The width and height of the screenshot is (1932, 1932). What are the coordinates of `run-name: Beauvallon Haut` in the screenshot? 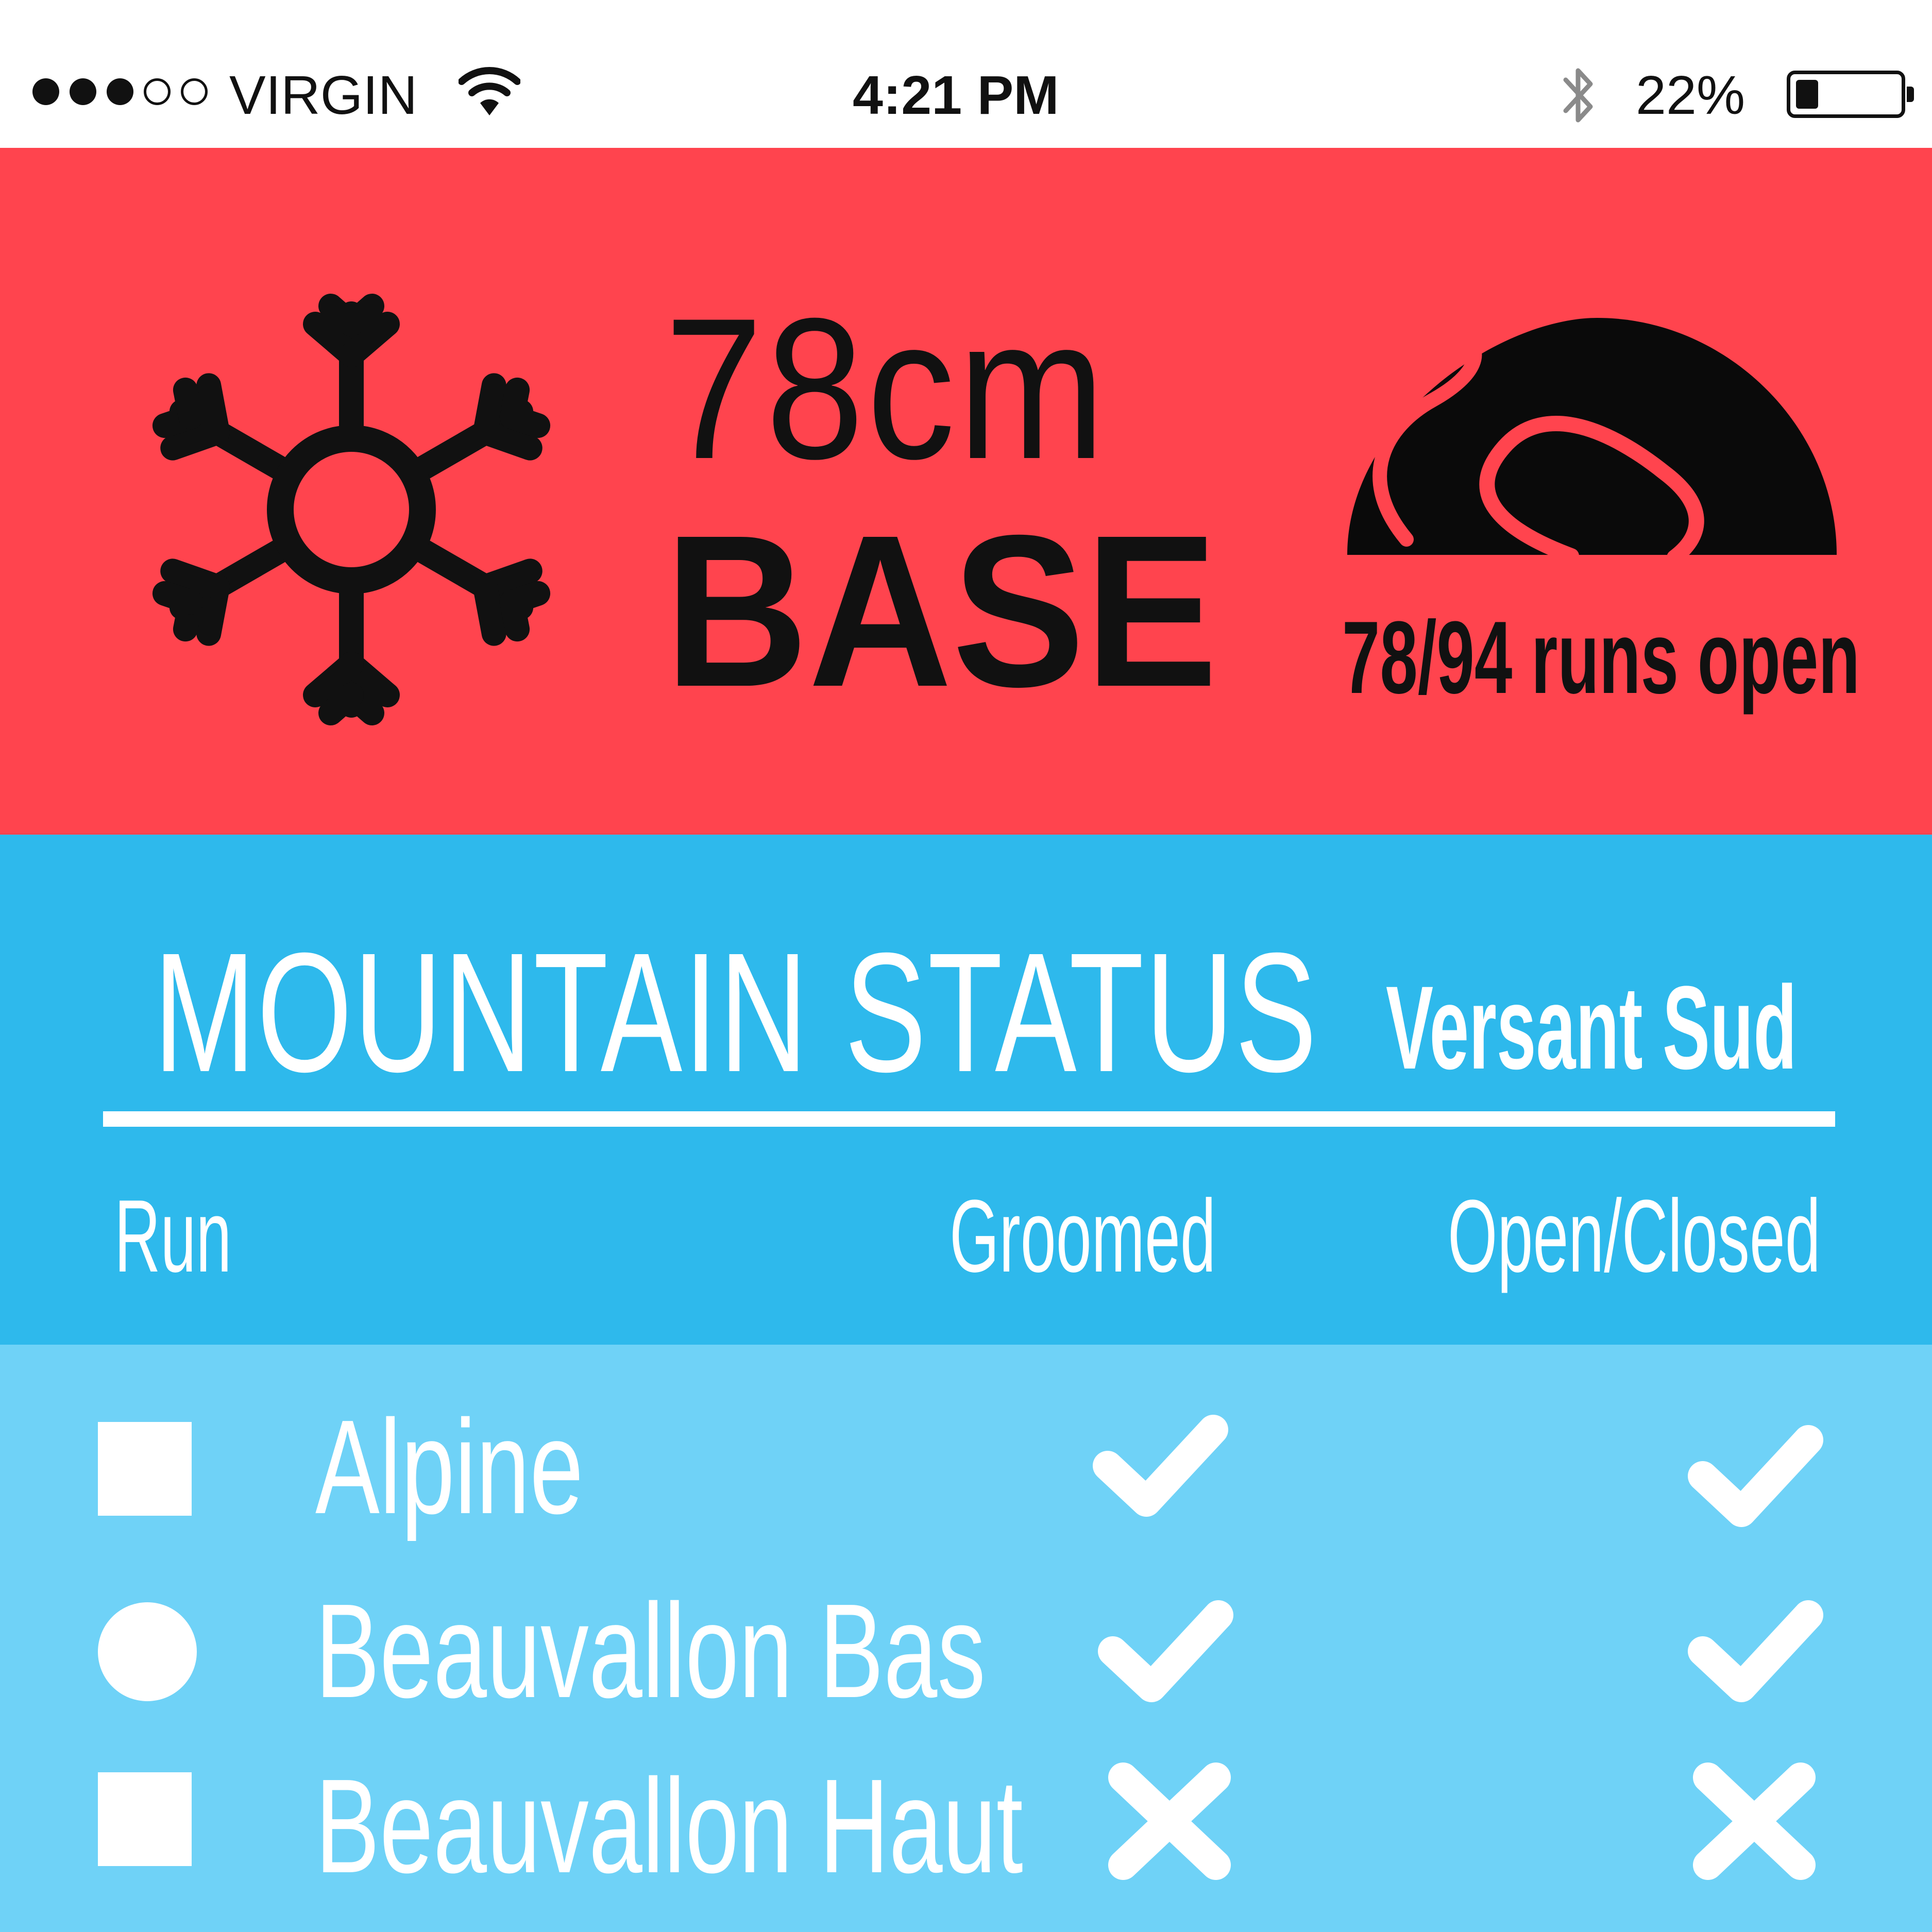 It's located at (669, 1826).